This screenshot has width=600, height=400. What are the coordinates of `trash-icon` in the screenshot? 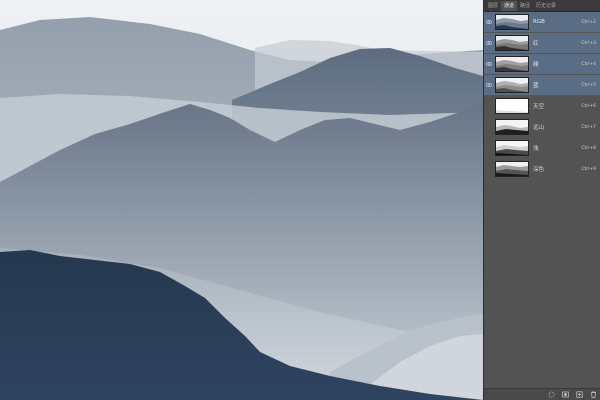 It's located at (593, 394).